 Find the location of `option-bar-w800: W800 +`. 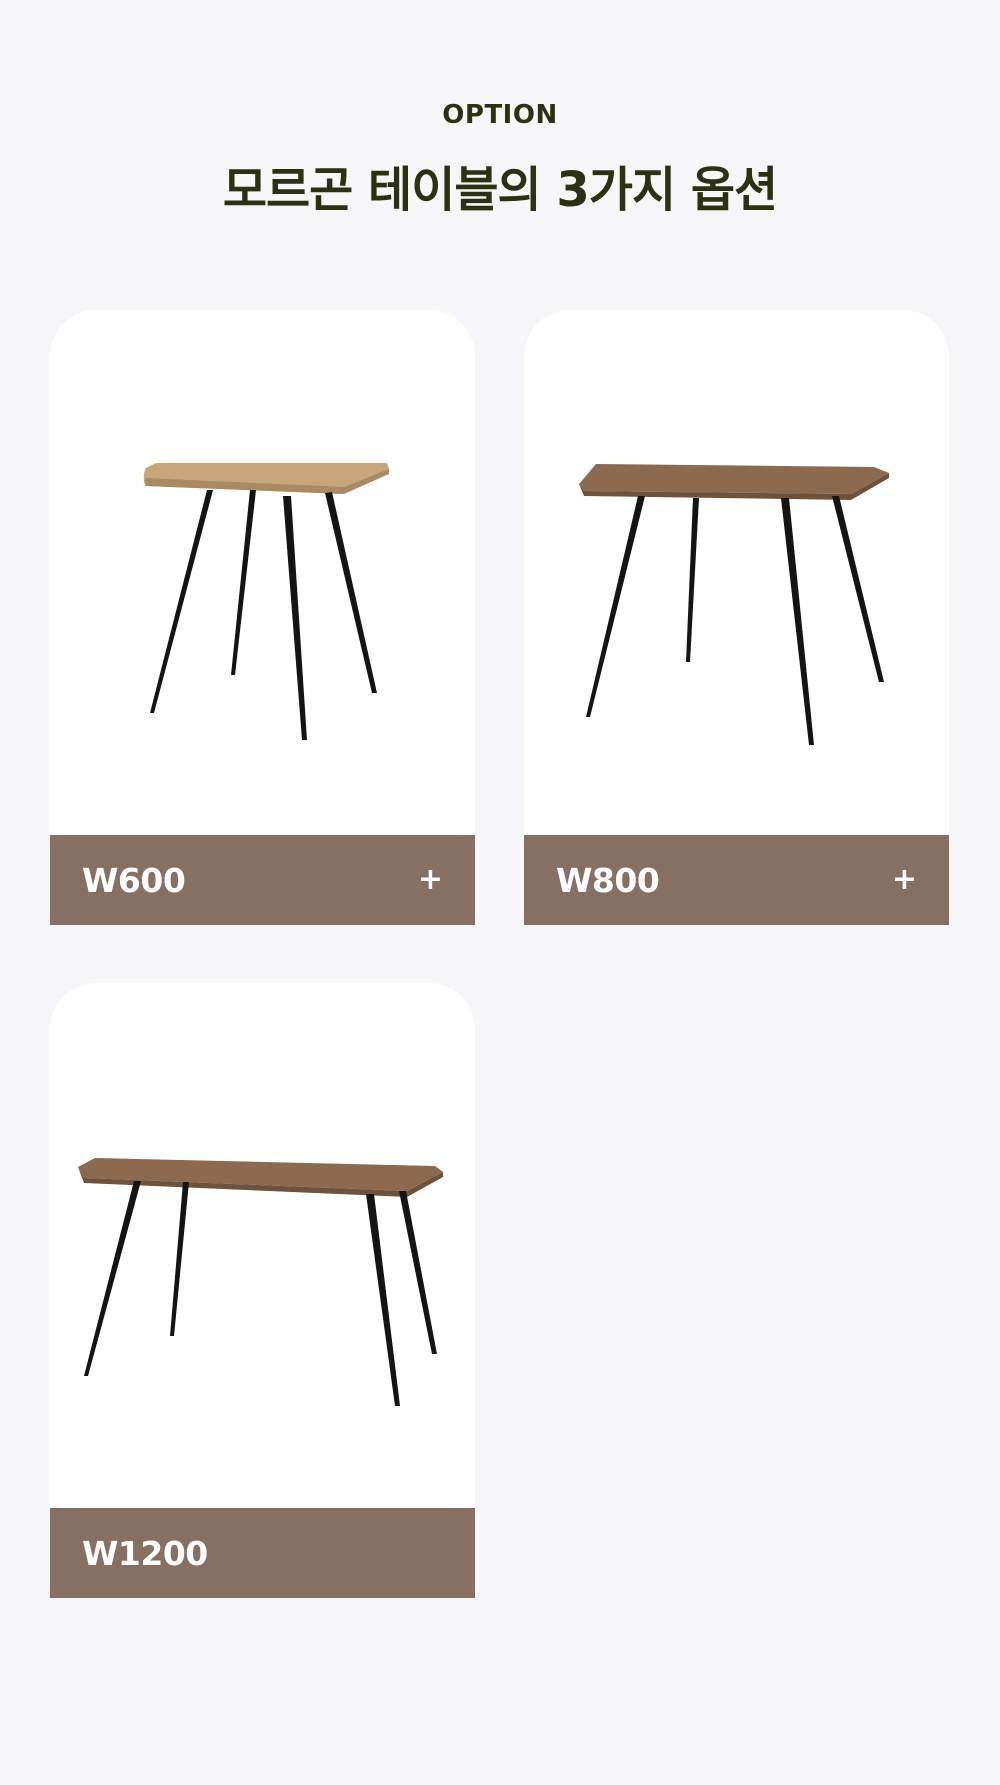

option-bar-w800: W800 + is located at coordinates (736, 880).